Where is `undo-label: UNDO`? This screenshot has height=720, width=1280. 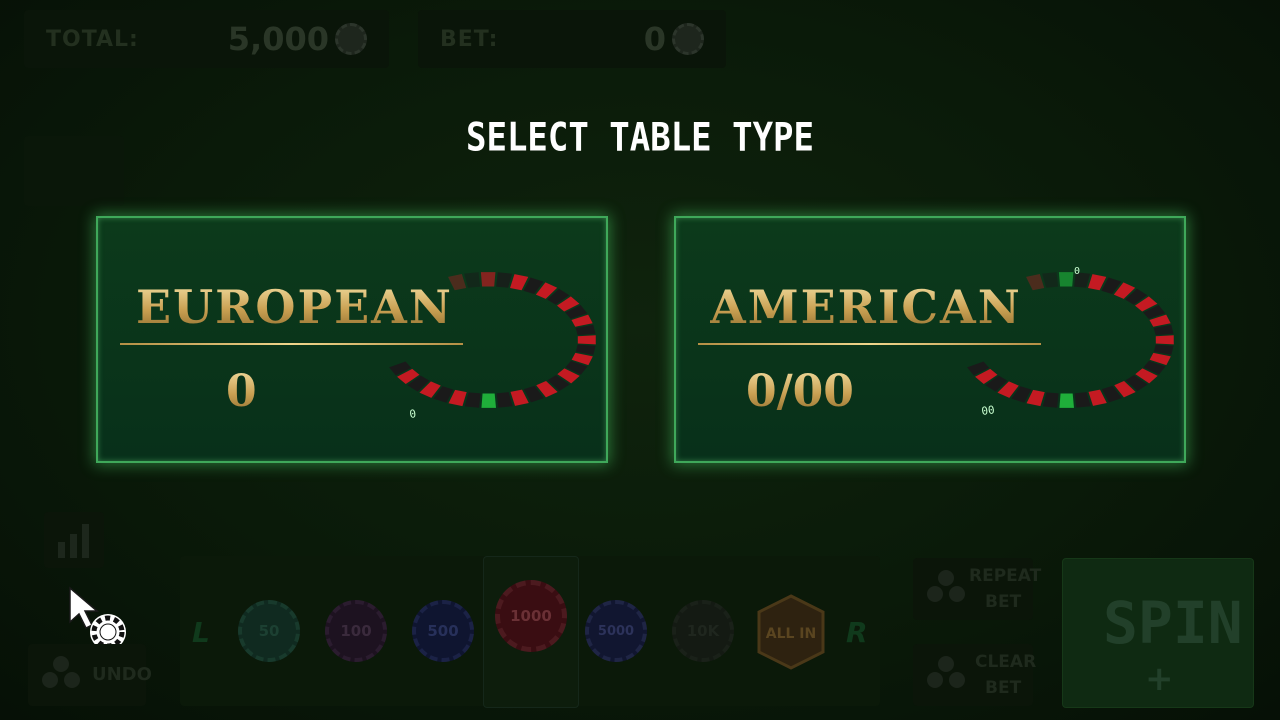
undo-label: UNDO is located at coordinates (122, 674).